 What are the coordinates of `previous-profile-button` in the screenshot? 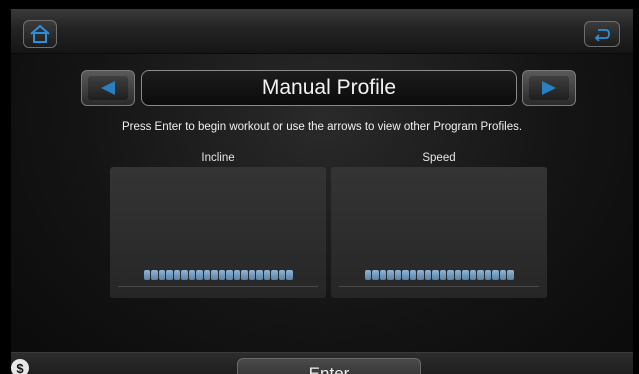 It's located at (108, 88).